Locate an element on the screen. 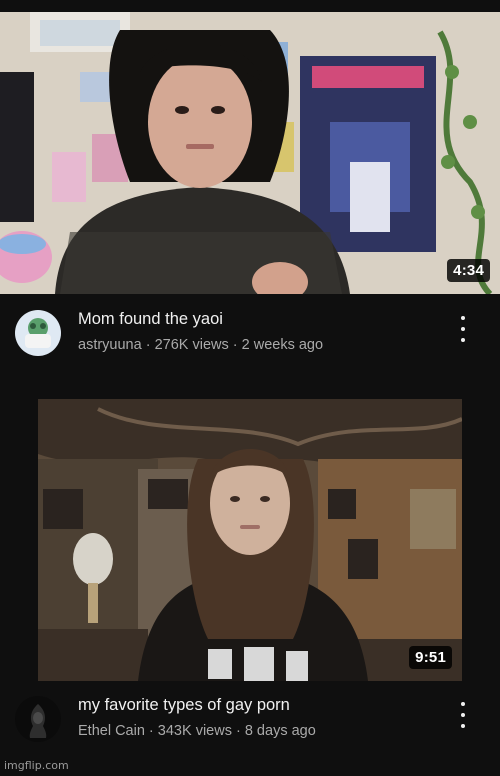  video-subtitle: astryuuna · 276K views · 2 weeks ago is located at coordinates (268, 345).